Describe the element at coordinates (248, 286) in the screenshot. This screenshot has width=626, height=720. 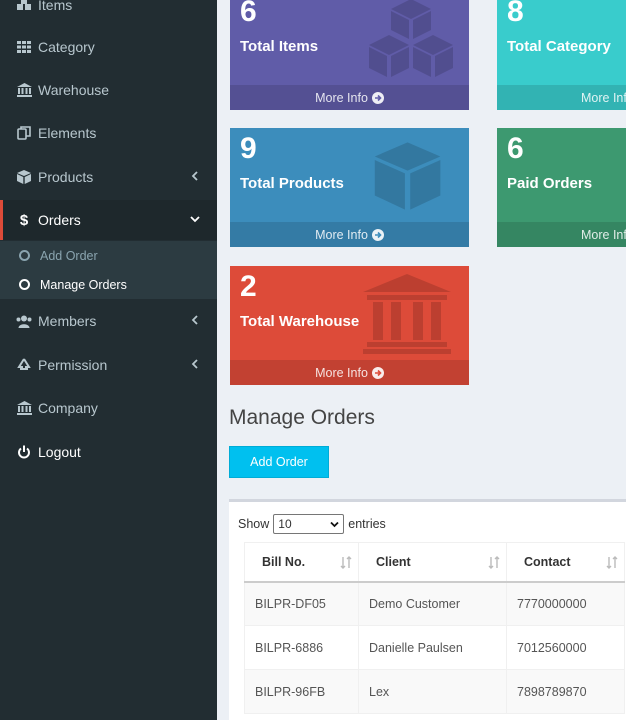
I see `stat-value: 2` at that location.